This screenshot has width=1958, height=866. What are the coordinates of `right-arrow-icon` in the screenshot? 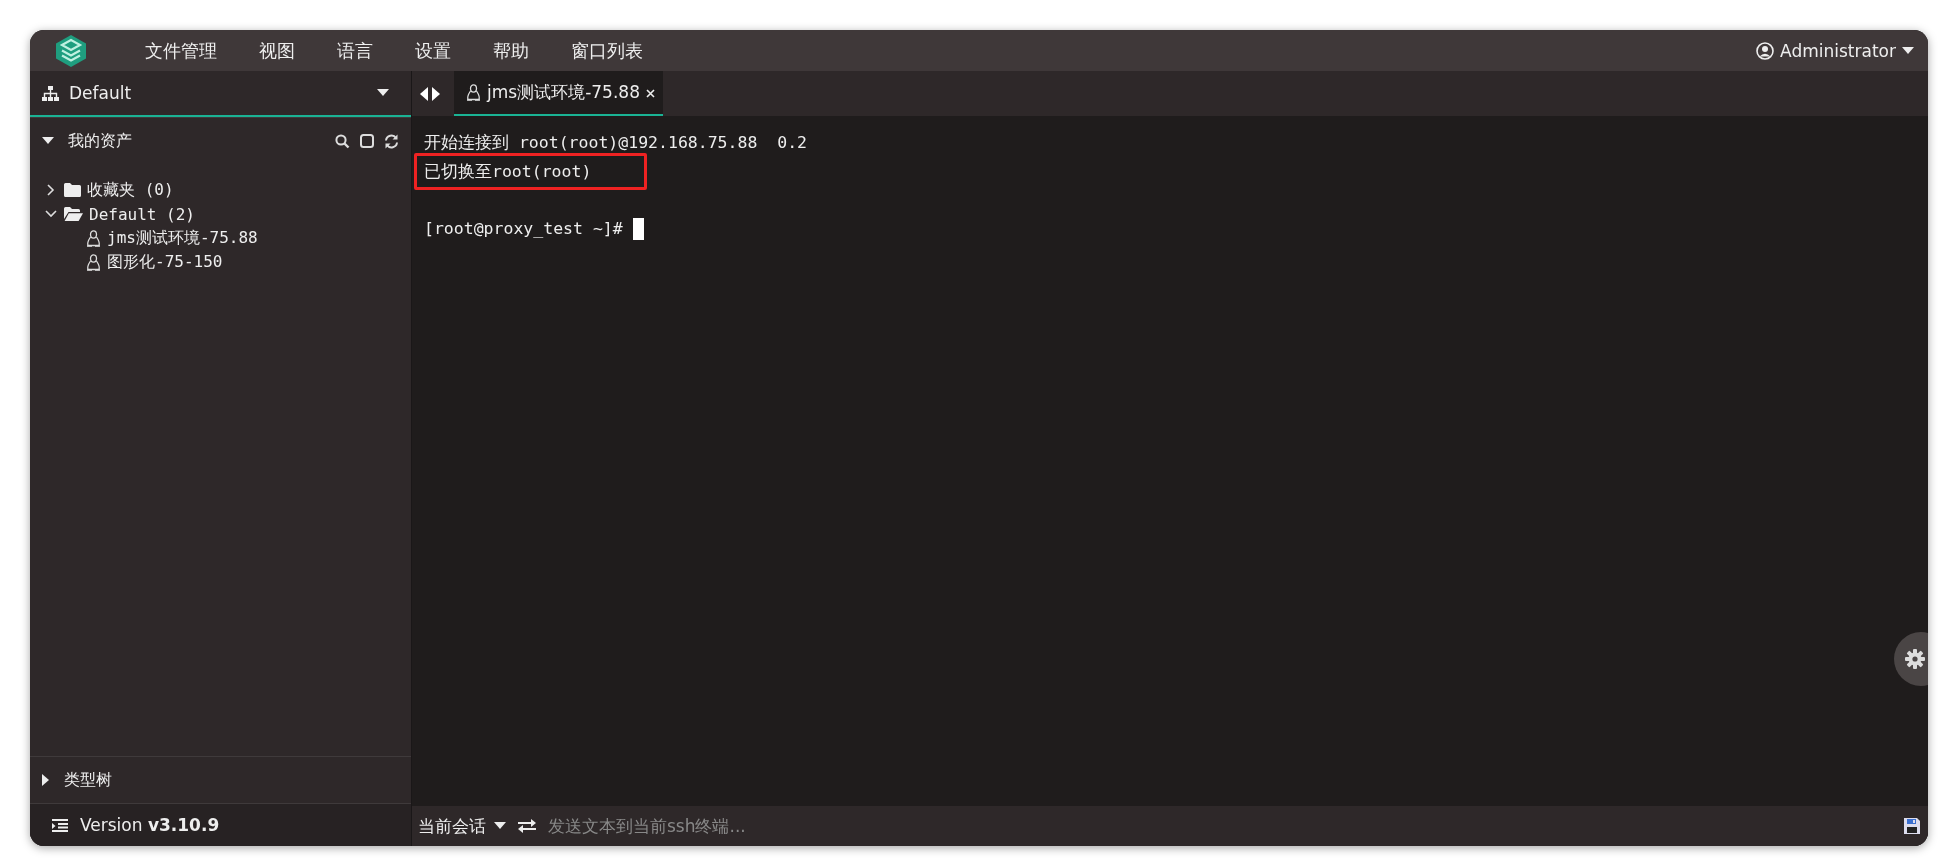 It's located at (436, 93).